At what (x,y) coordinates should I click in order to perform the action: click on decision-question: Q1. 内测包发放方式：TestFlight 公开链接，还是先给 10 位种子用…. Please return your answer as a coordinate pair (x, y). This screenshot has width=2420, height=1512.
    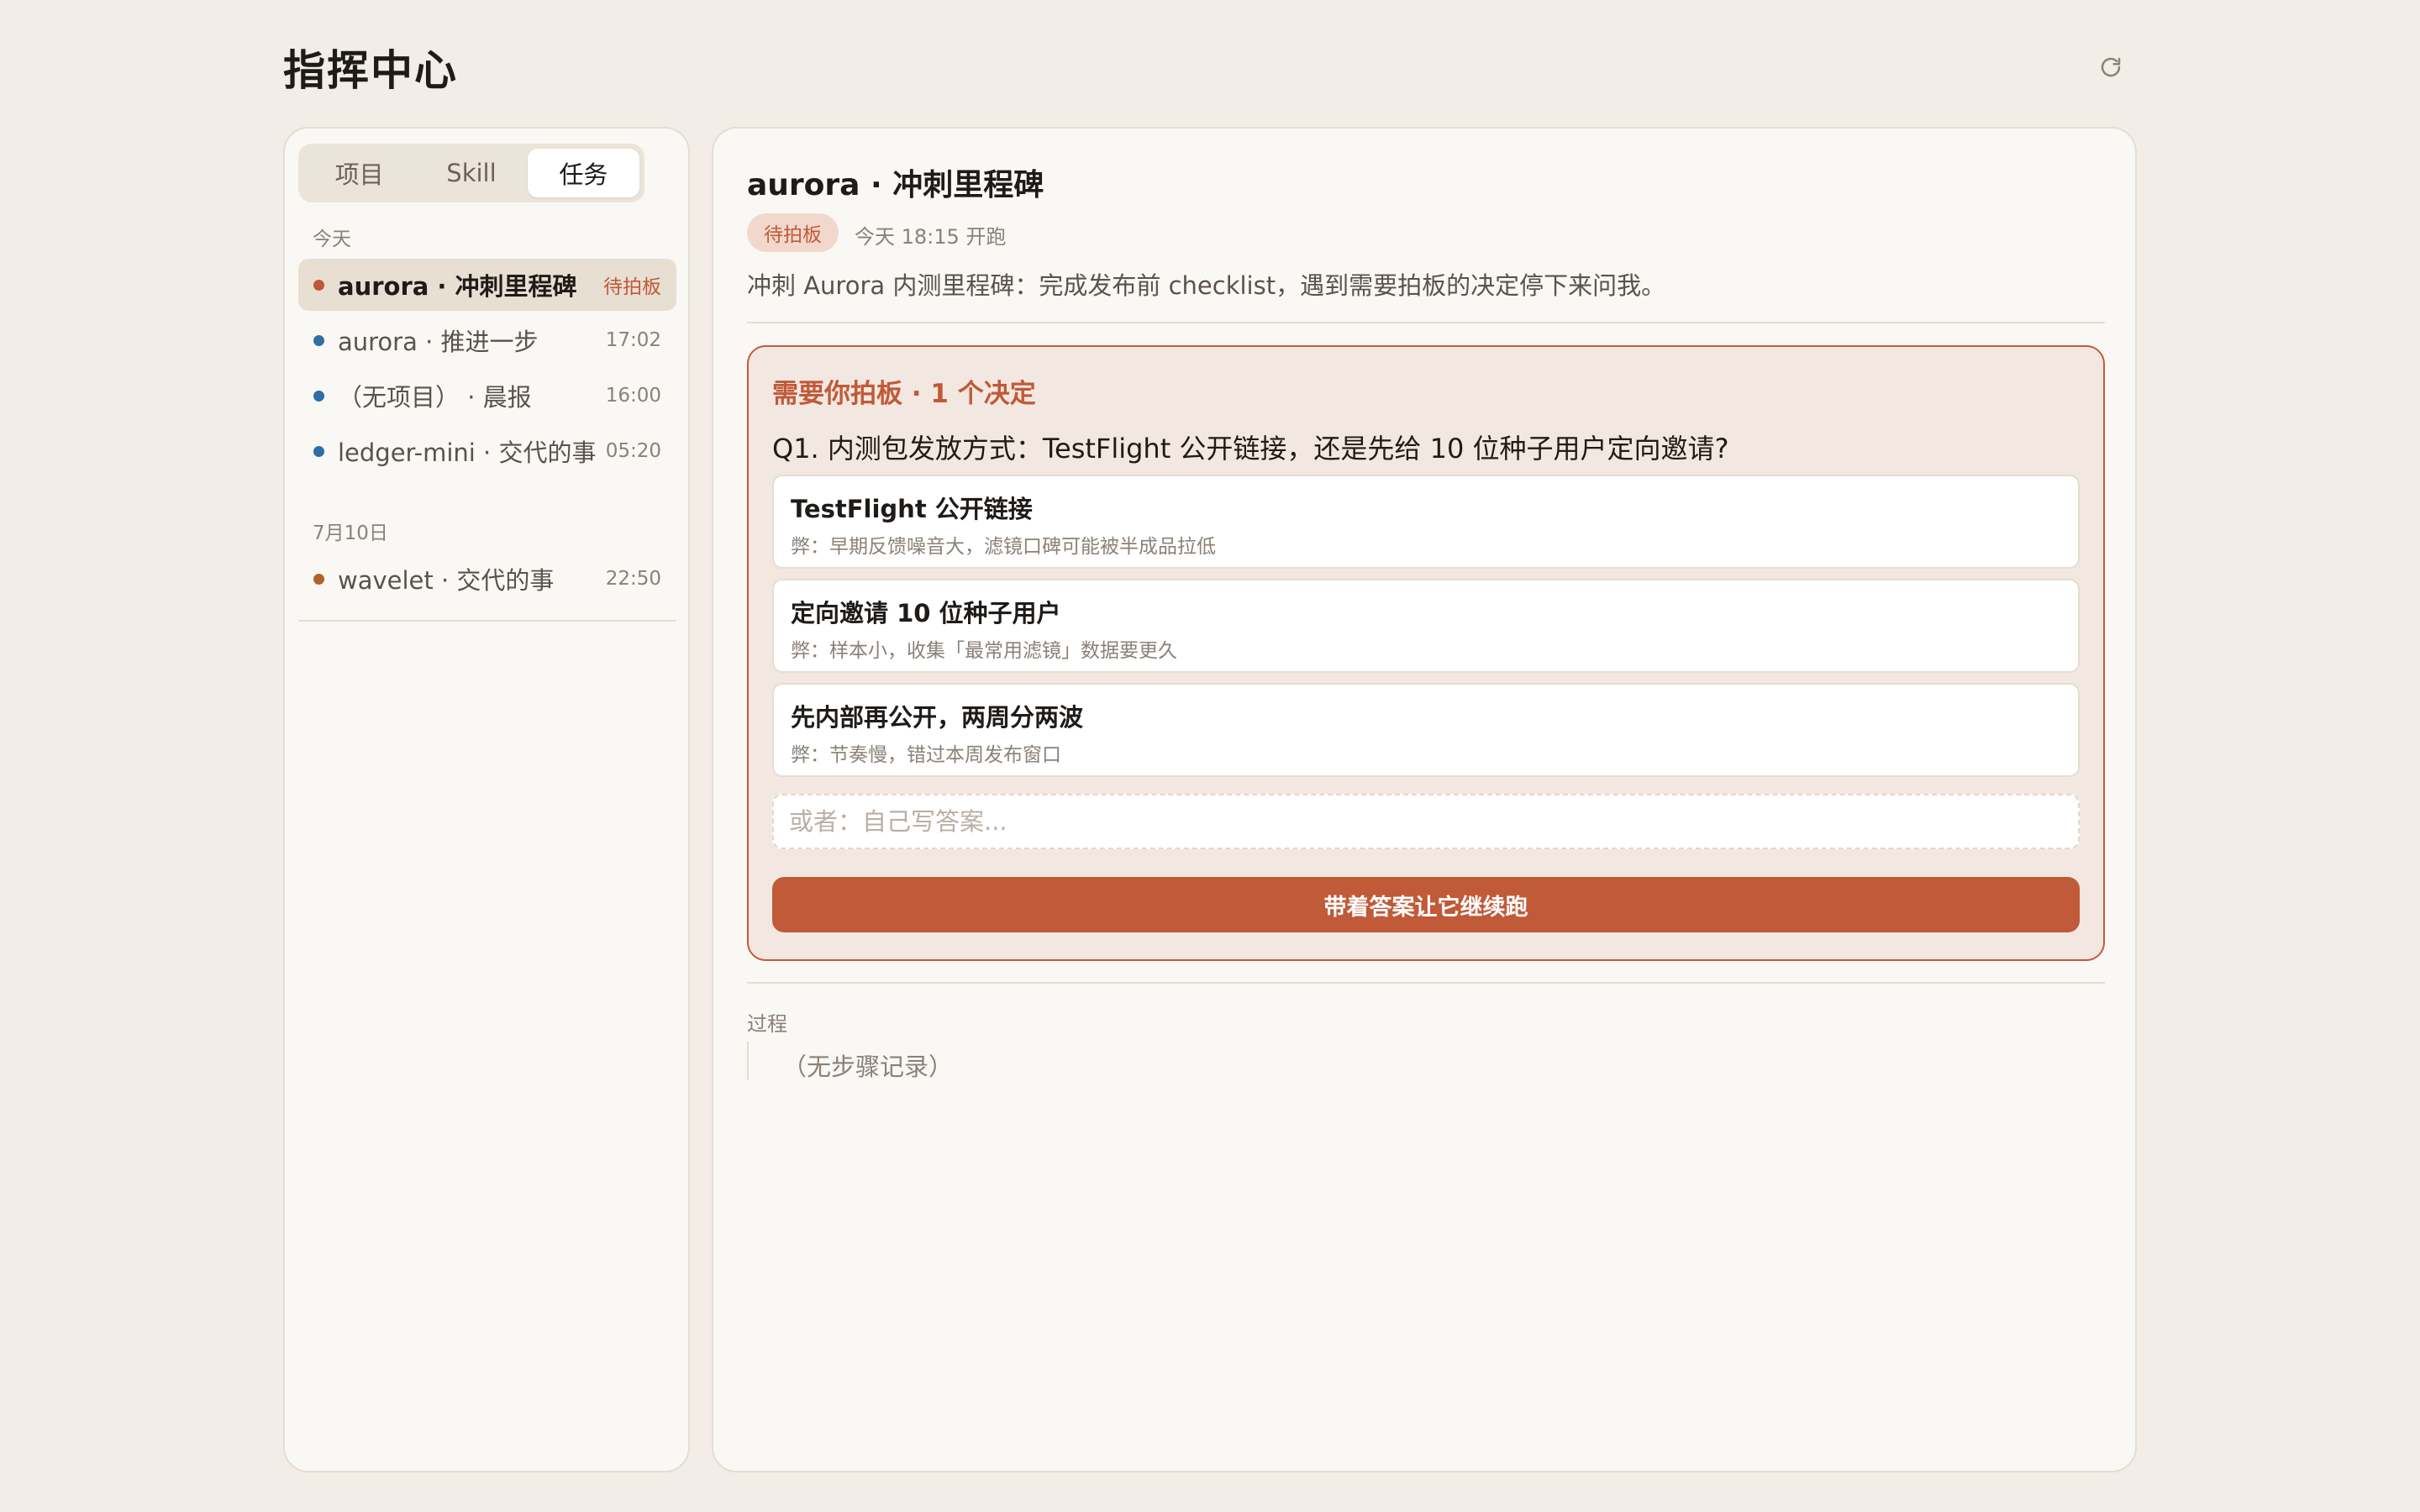
    Looking at the image, I should click on (1251, 449).